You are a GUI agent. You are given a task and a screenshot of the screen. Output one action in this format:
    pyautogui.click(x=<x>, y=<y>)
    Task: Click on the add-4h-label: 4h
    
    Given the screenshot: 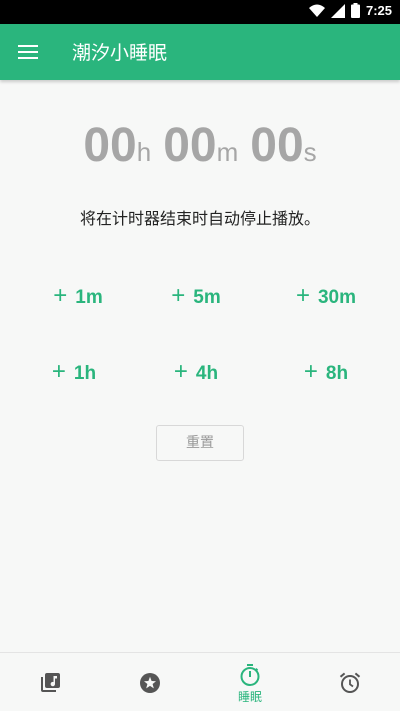 What is the action you would take?
    pyautogui.click(x=207, y=373)
    